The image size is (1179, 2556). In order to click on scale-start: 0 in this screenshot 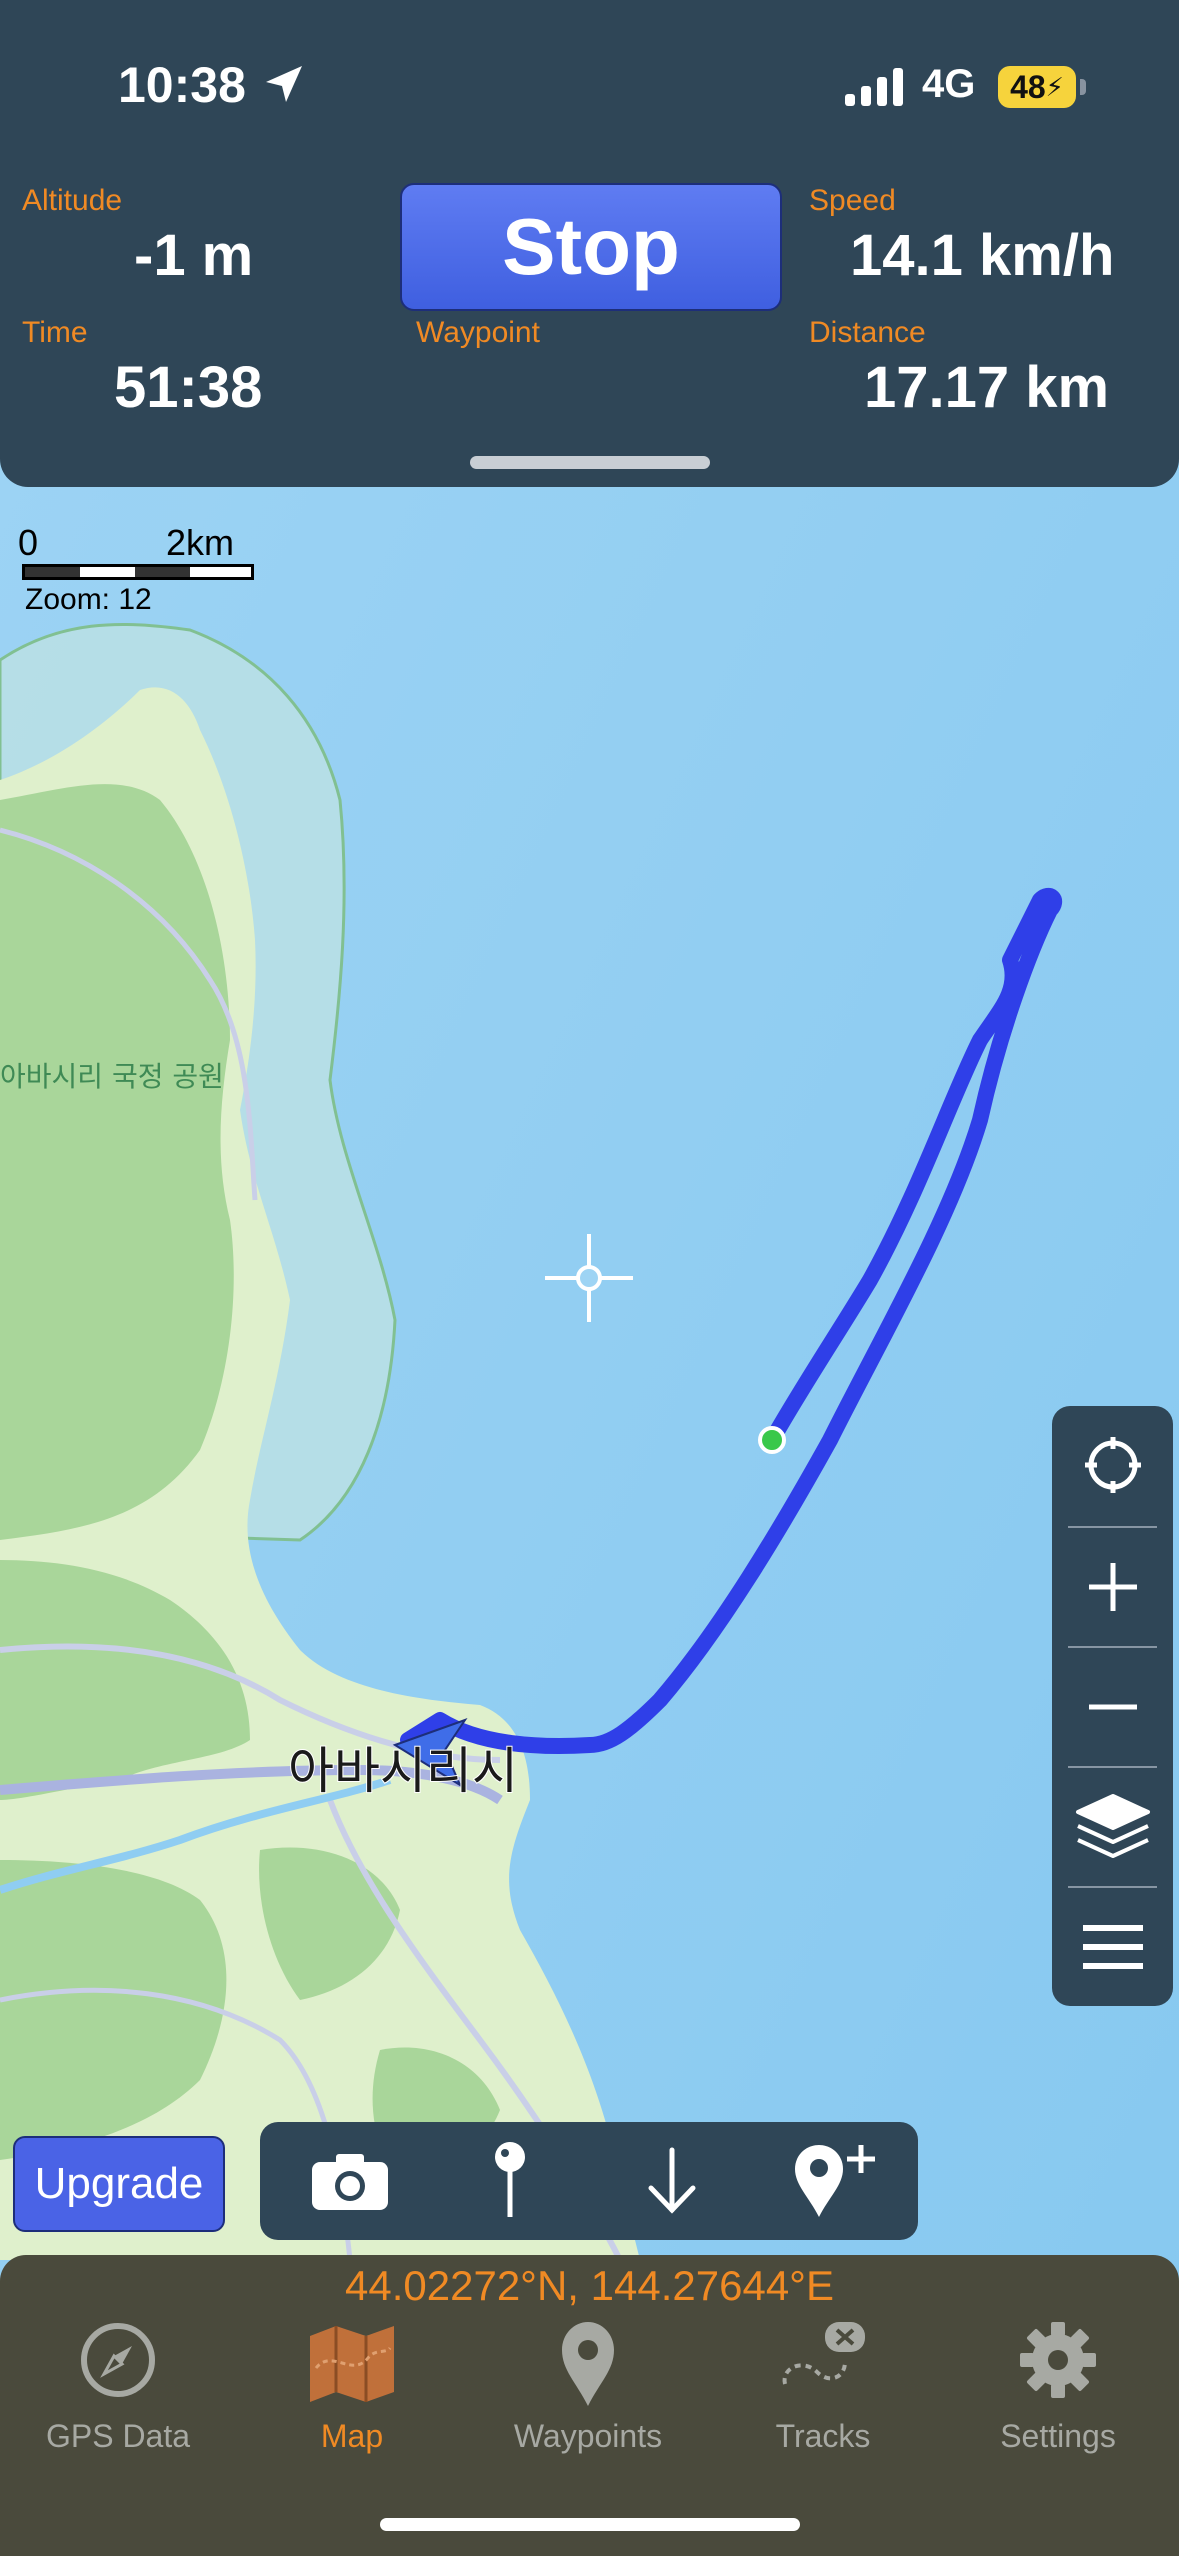, I will do `click(28, 542)`.